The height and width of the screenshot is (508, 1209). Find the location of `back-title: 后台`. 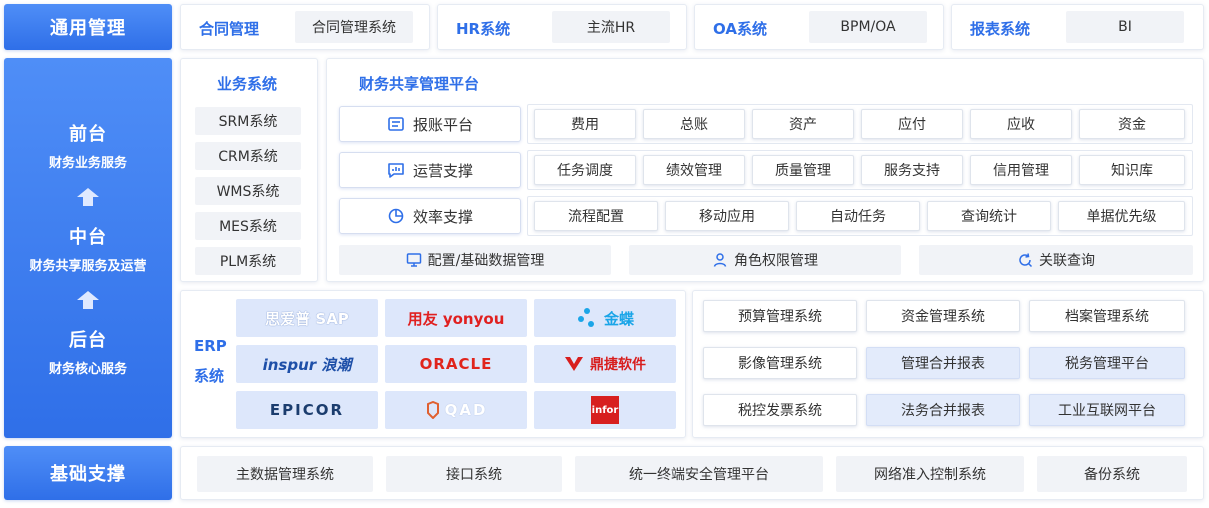

back-title: 后台 is located at coordinates (88, 340).